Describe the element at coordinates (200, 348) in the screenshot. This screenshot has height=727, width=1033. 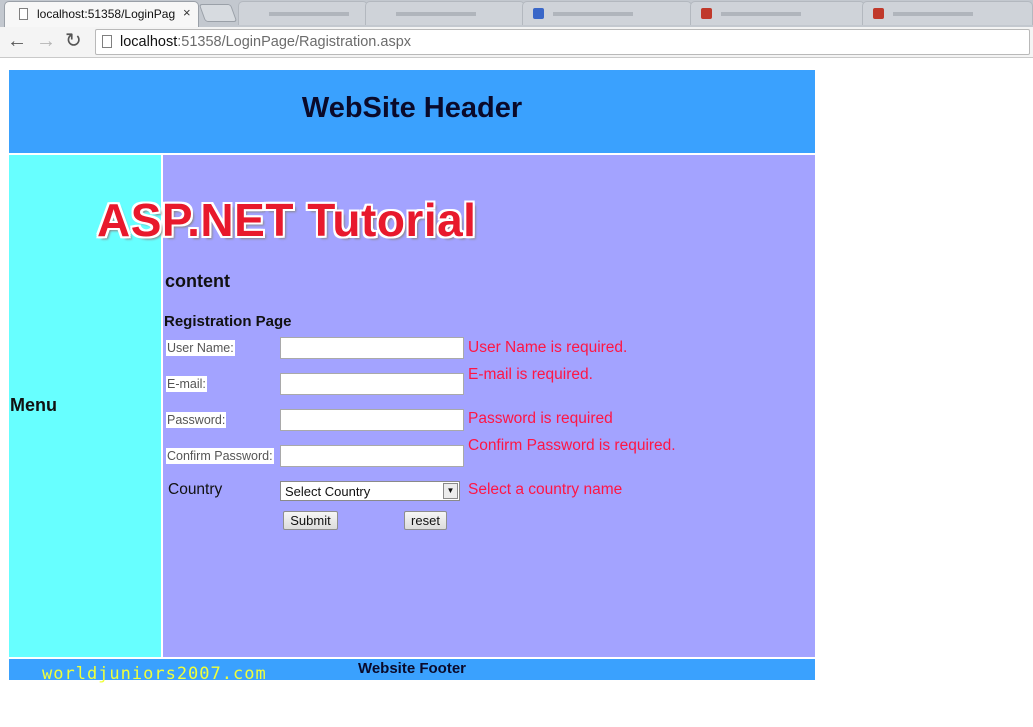
I see `username-label: User Name:` at that location.